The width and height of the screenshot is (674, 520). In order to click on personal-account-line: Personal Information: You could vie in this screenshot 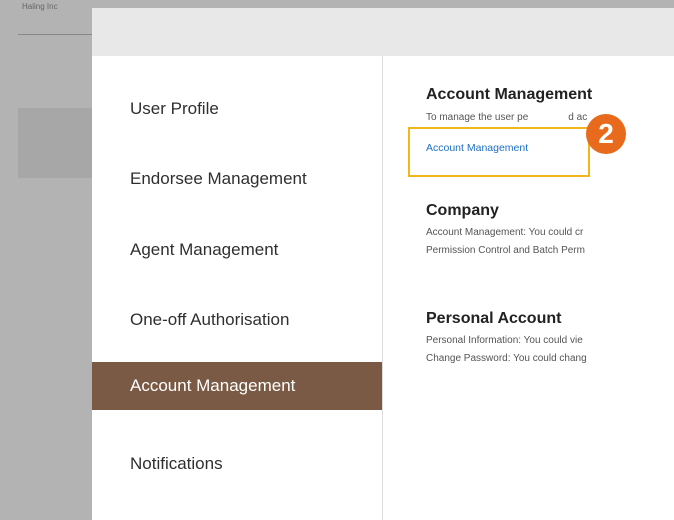, I will do `click(504, 340)`.